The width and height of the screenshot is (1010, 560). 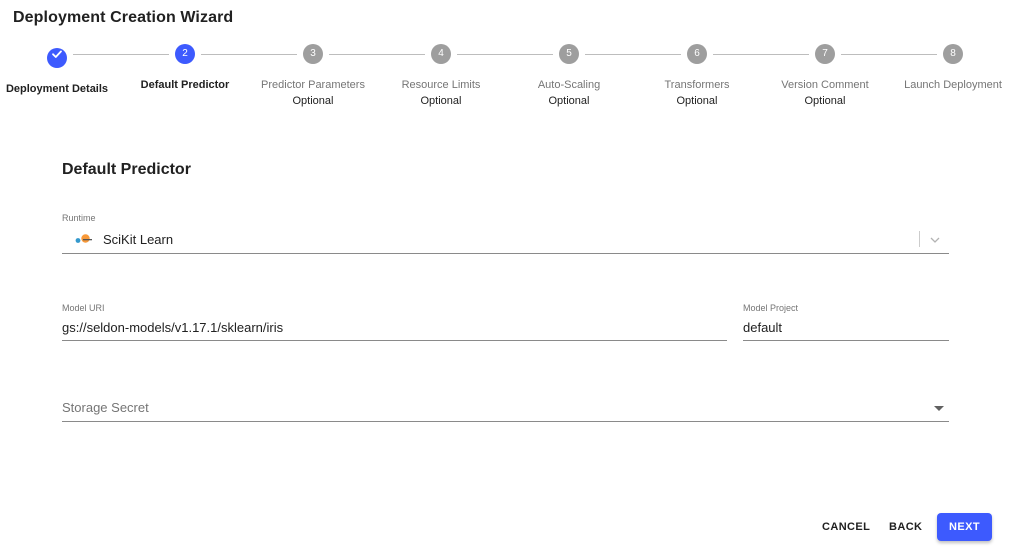 I want to click on step-version-comment: 7 Version Comment Optional, so click(x=825, y=75).